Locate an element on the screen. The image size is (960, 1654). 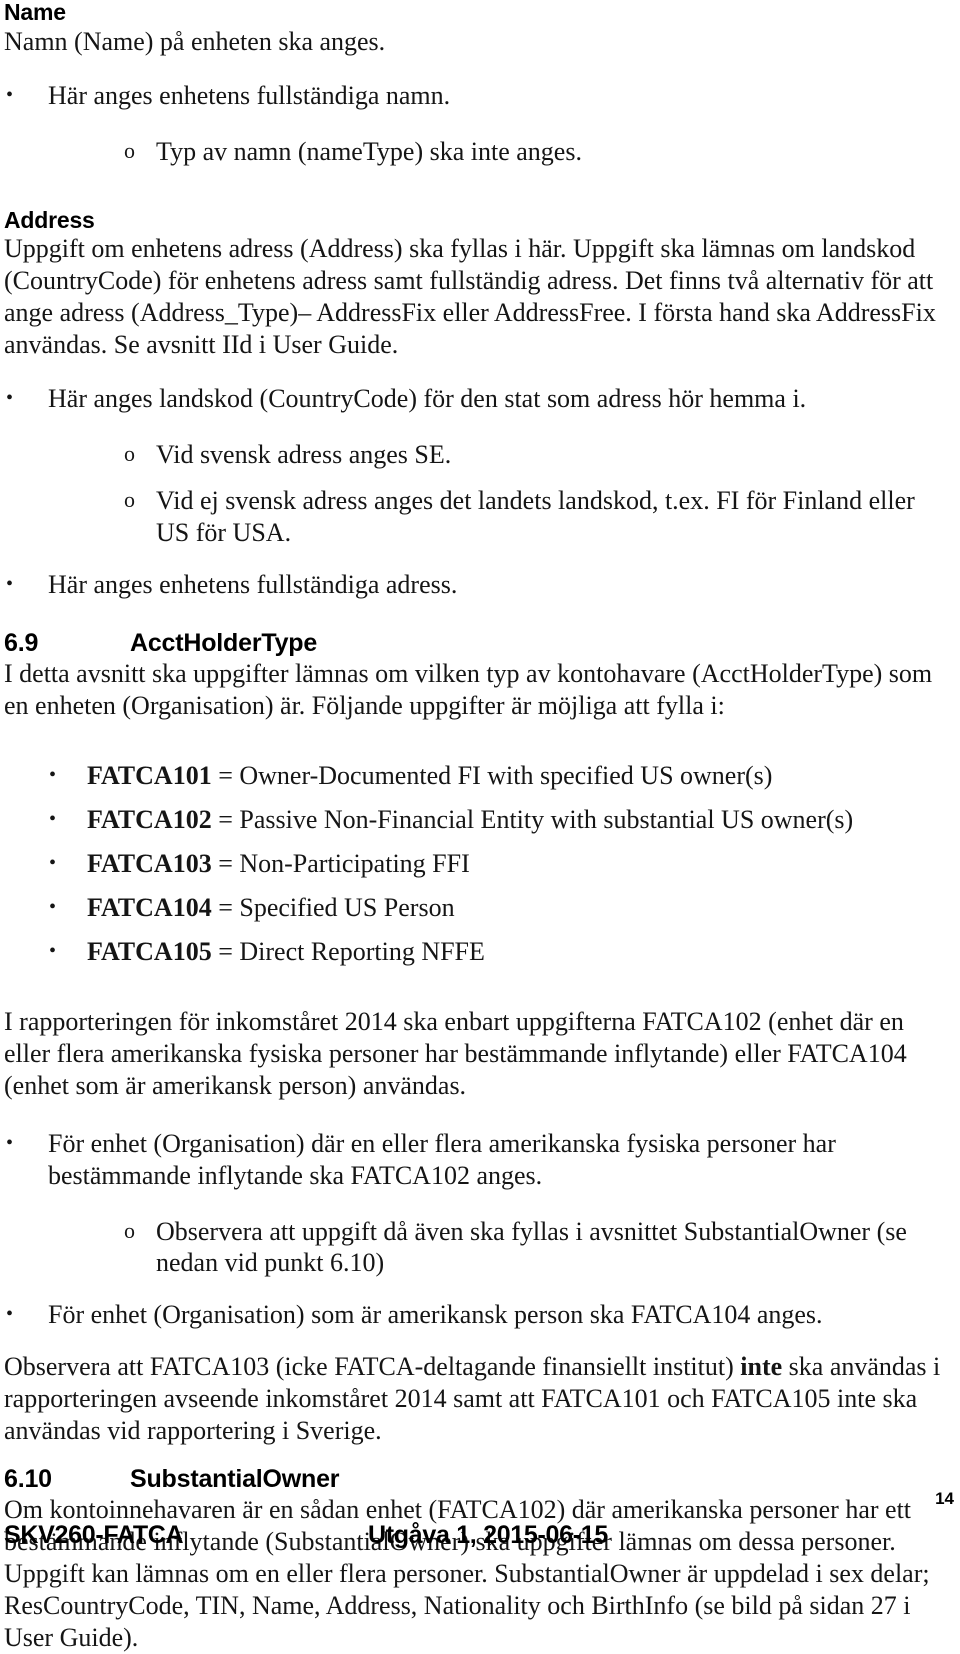
list-item: • FATCA104 = Specified US Person is located at coordinates (476, 908).